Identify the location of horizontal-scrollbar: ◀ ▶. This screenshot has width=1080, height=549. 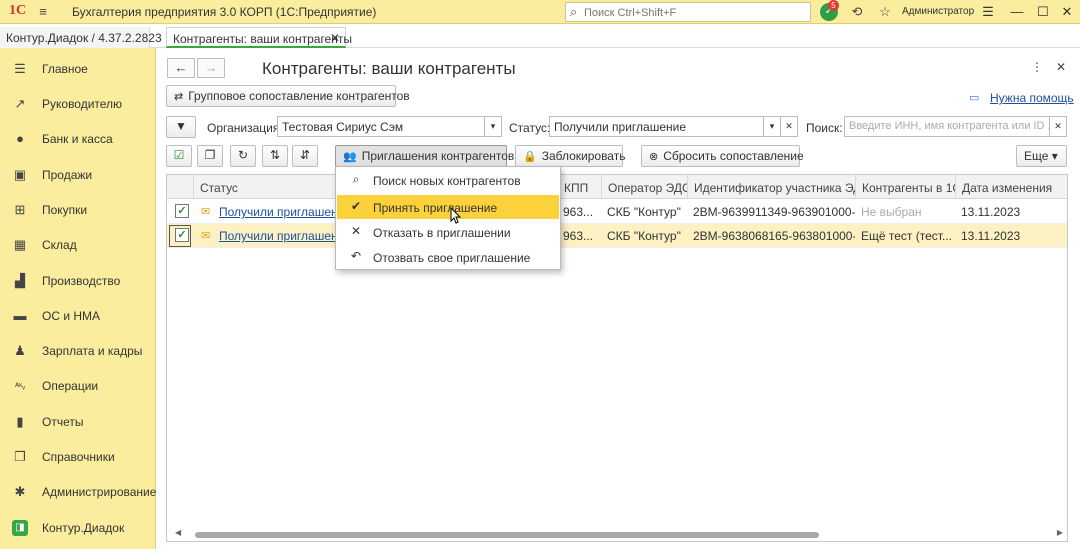
(617, 533).